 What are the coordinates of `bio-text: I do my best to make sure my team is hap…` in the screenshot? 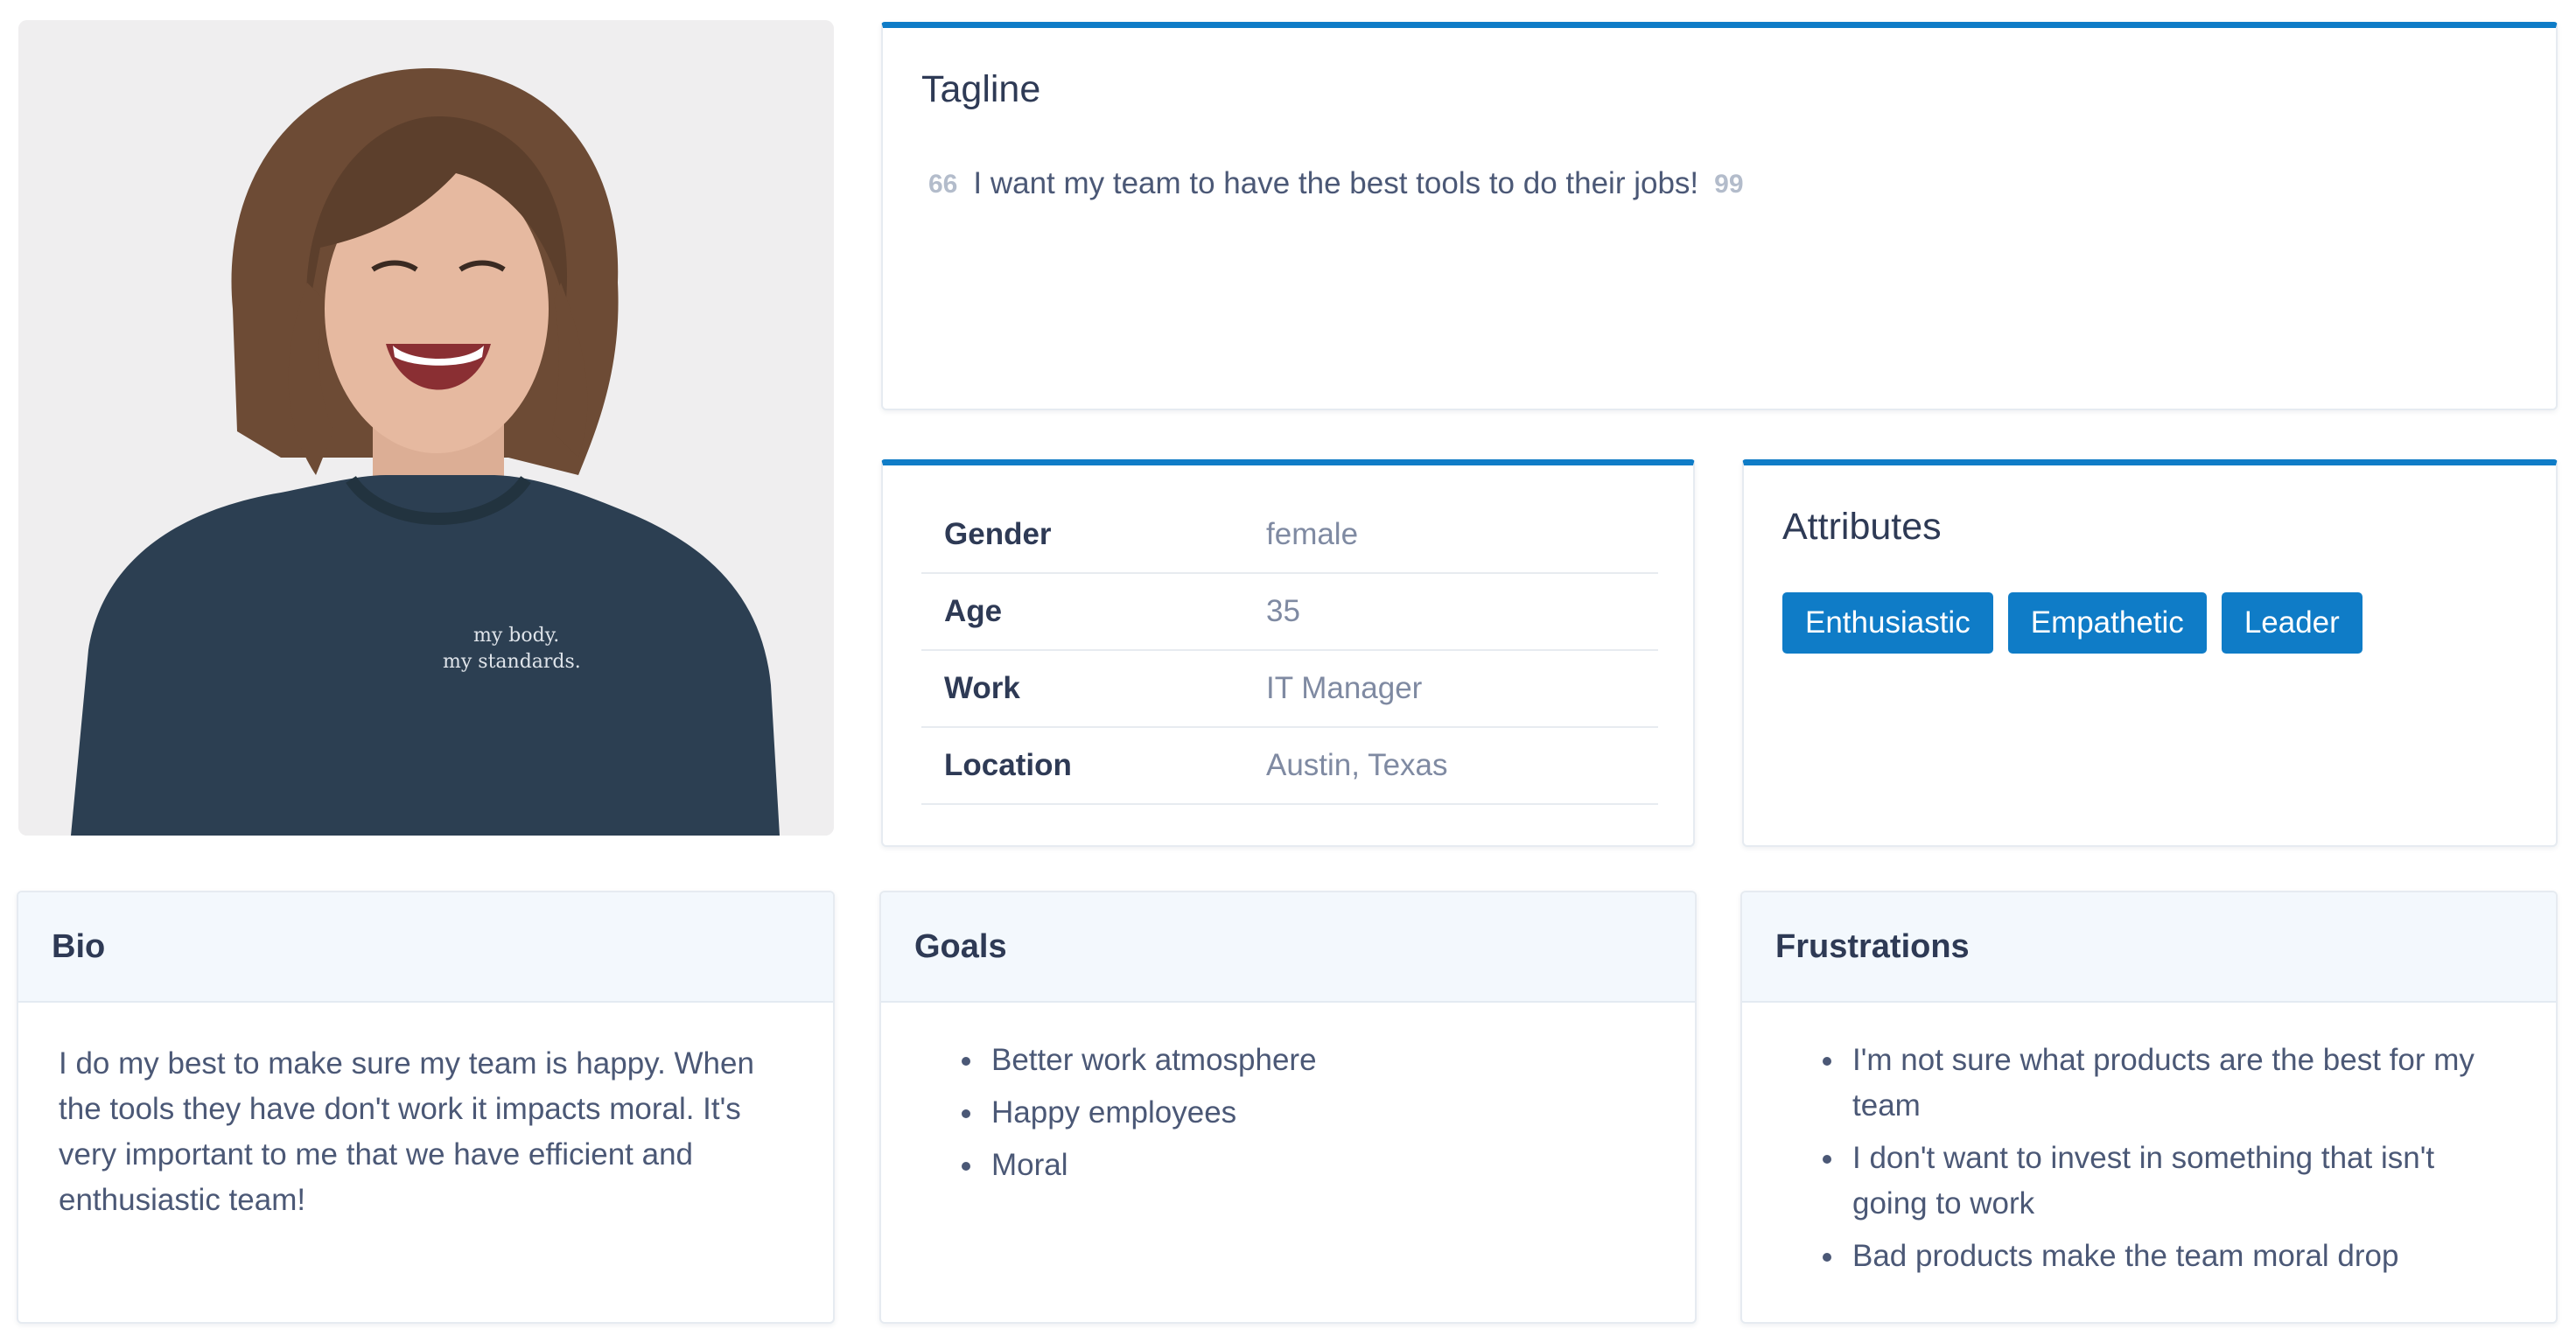 It's located at (406, 1131).